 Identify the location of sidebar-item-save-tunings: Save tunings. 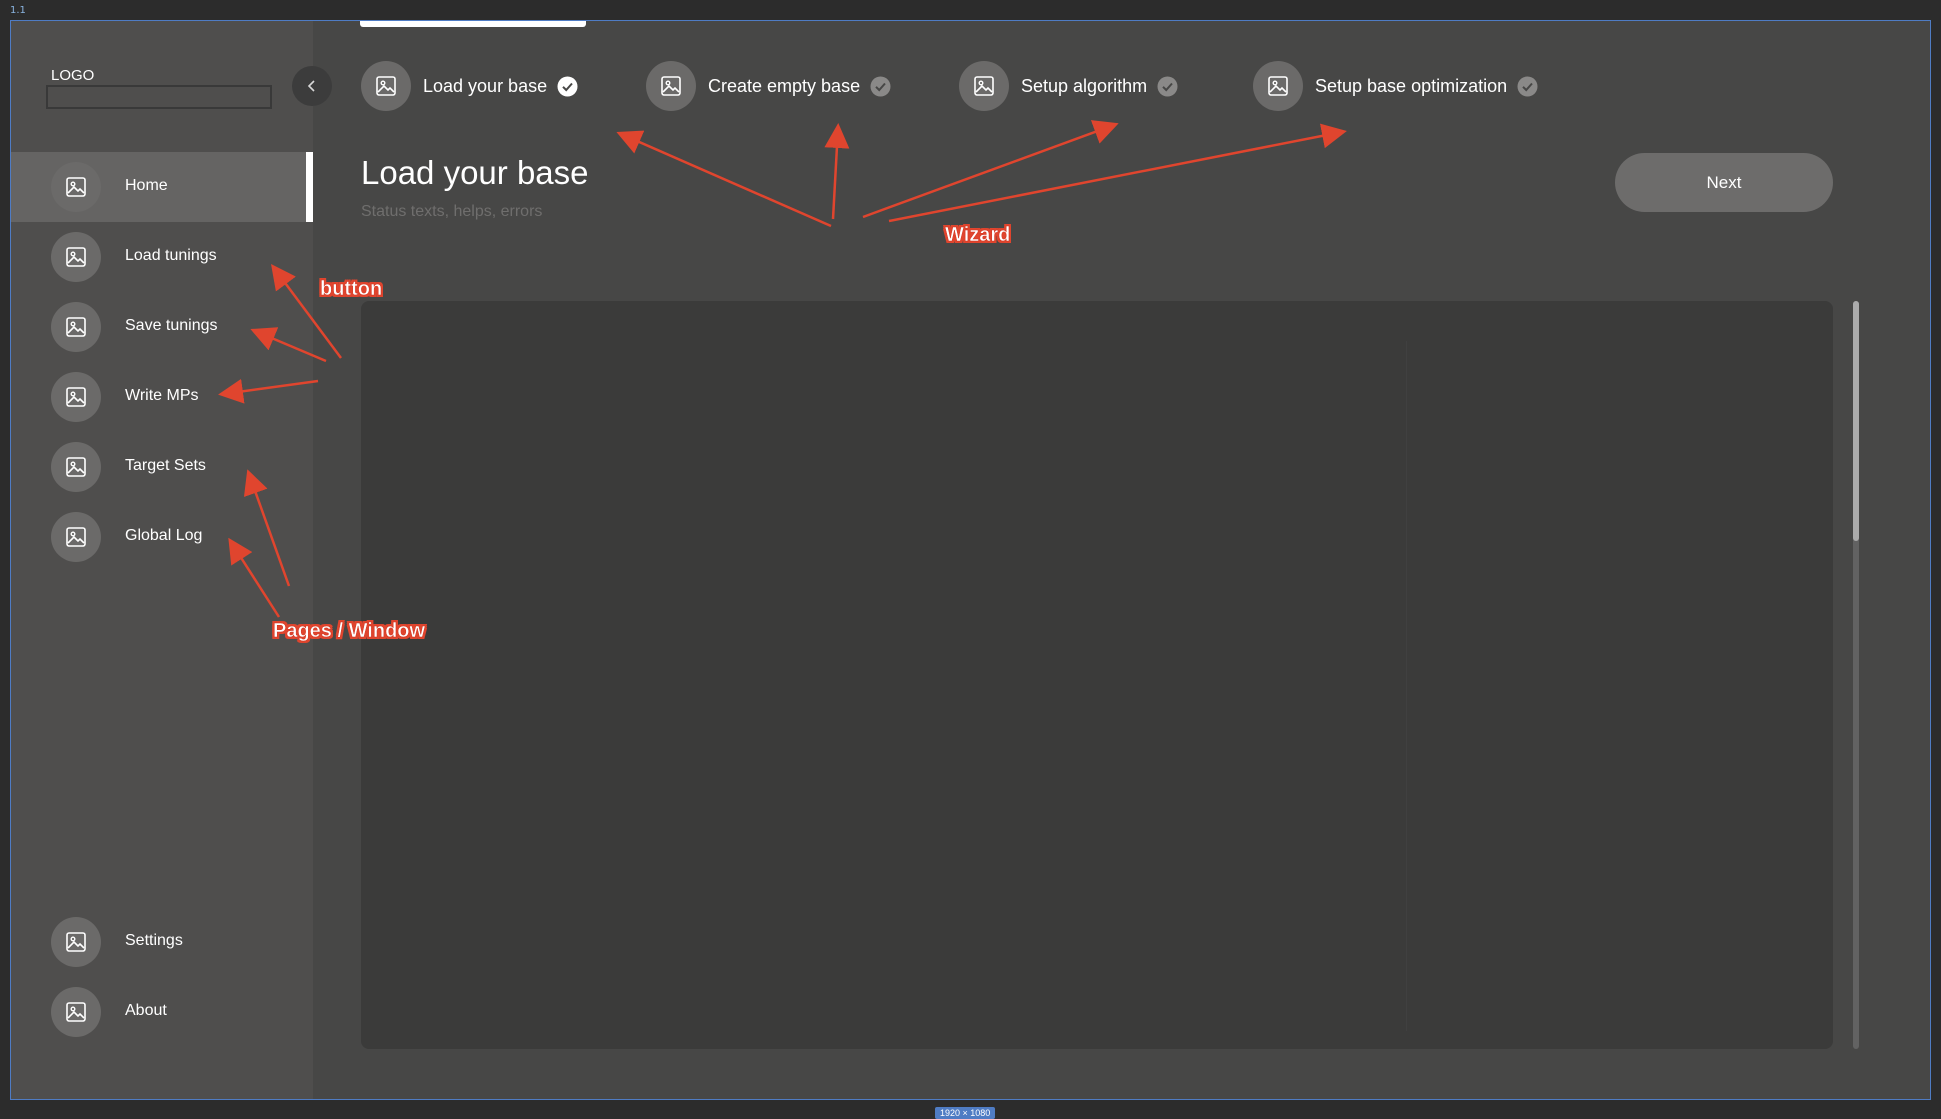
(162, 327).